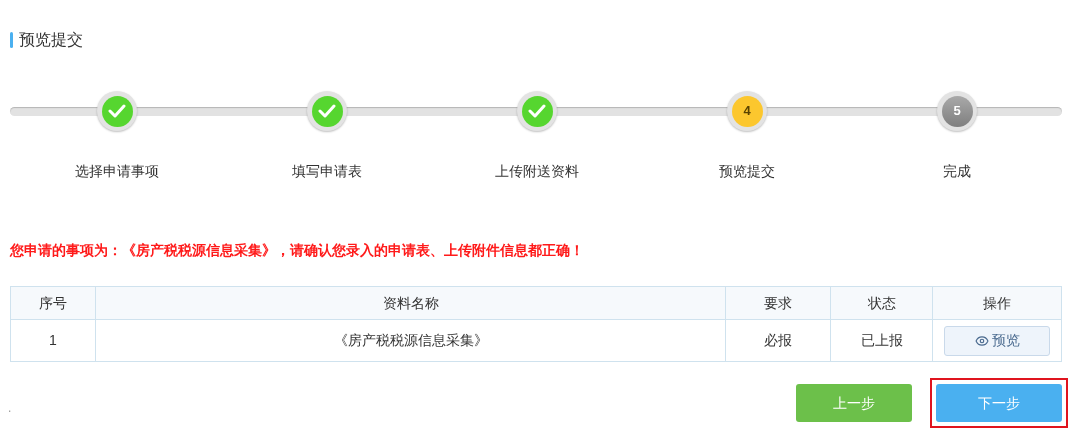  What do you see at coordinates (854, 403) in the screenshot?
I see `previous-step-button: 上一步` at bounding box center [854, 403].